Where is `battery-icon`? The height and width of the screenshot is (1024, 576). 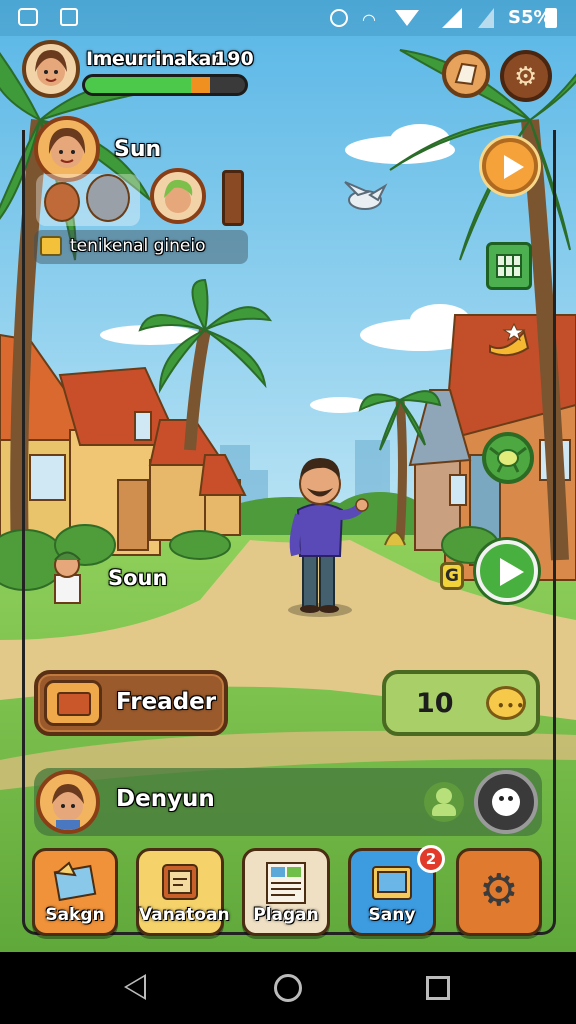
battery-icon is located at coordinates (551, 18).